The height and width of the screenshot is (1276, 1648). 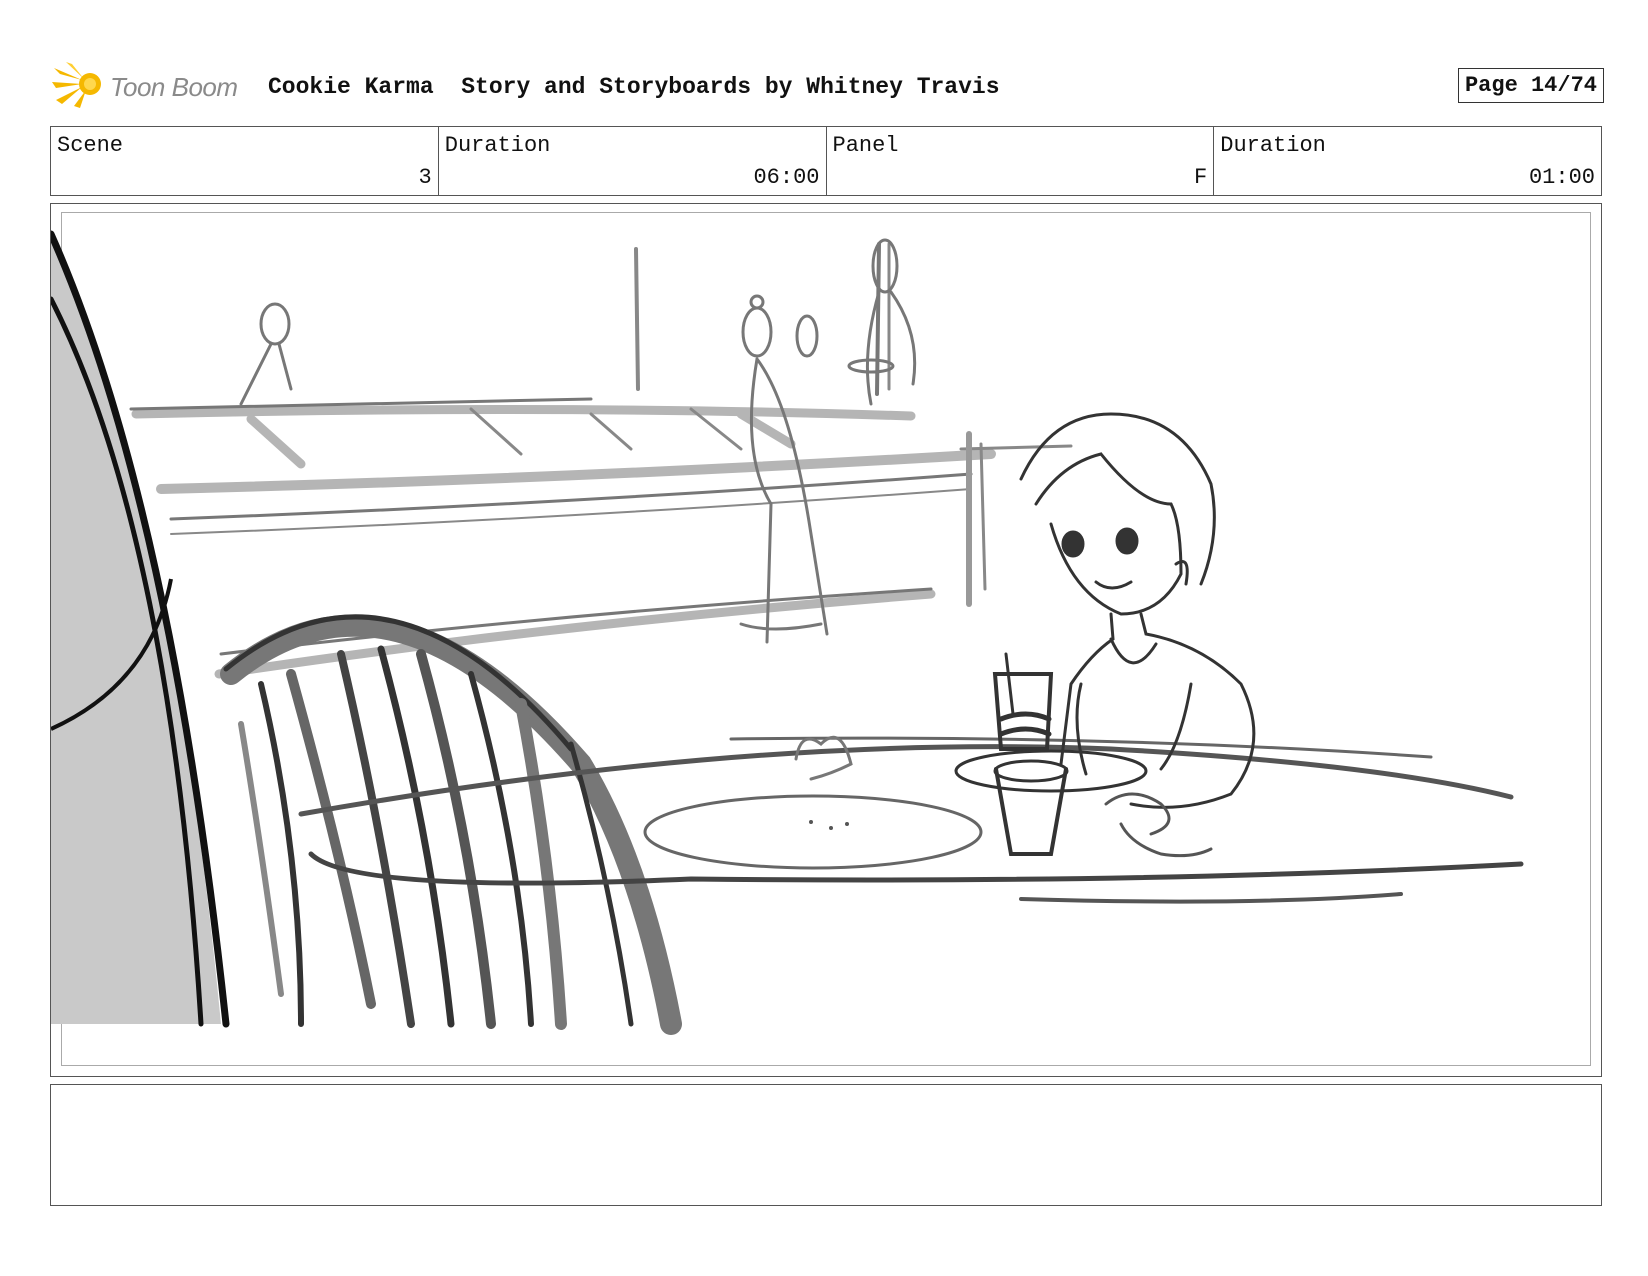 I want to click on panel-cell: Panel F, so click(x=1021, y=161).